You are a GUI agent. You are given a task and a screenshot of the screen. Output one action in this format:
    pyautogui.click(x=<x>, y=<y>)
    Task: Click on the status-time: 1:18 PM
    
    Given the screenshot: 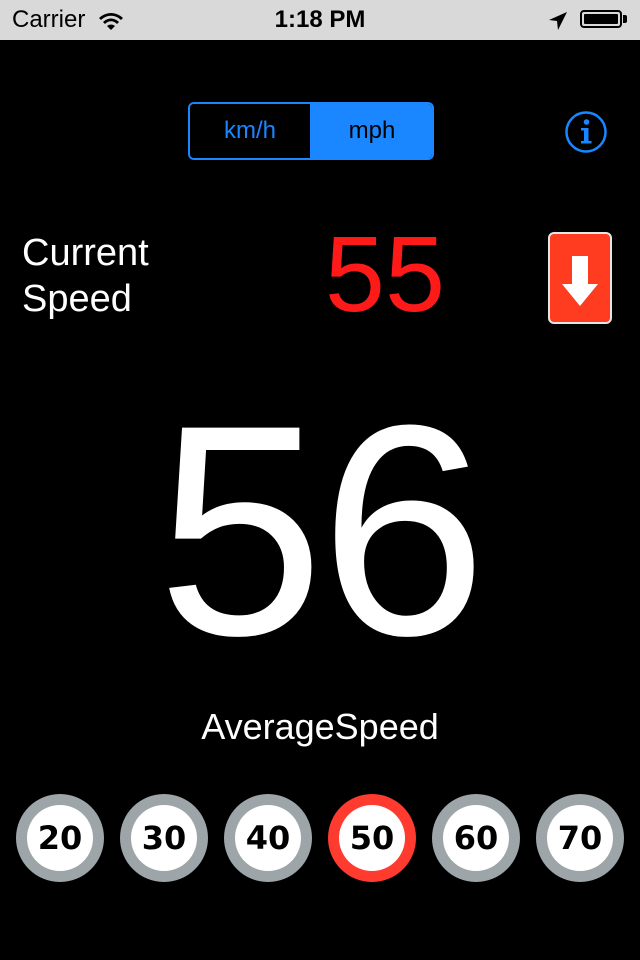 What is the action you would take?
    pyautogui.click(x=320, y=19)
    